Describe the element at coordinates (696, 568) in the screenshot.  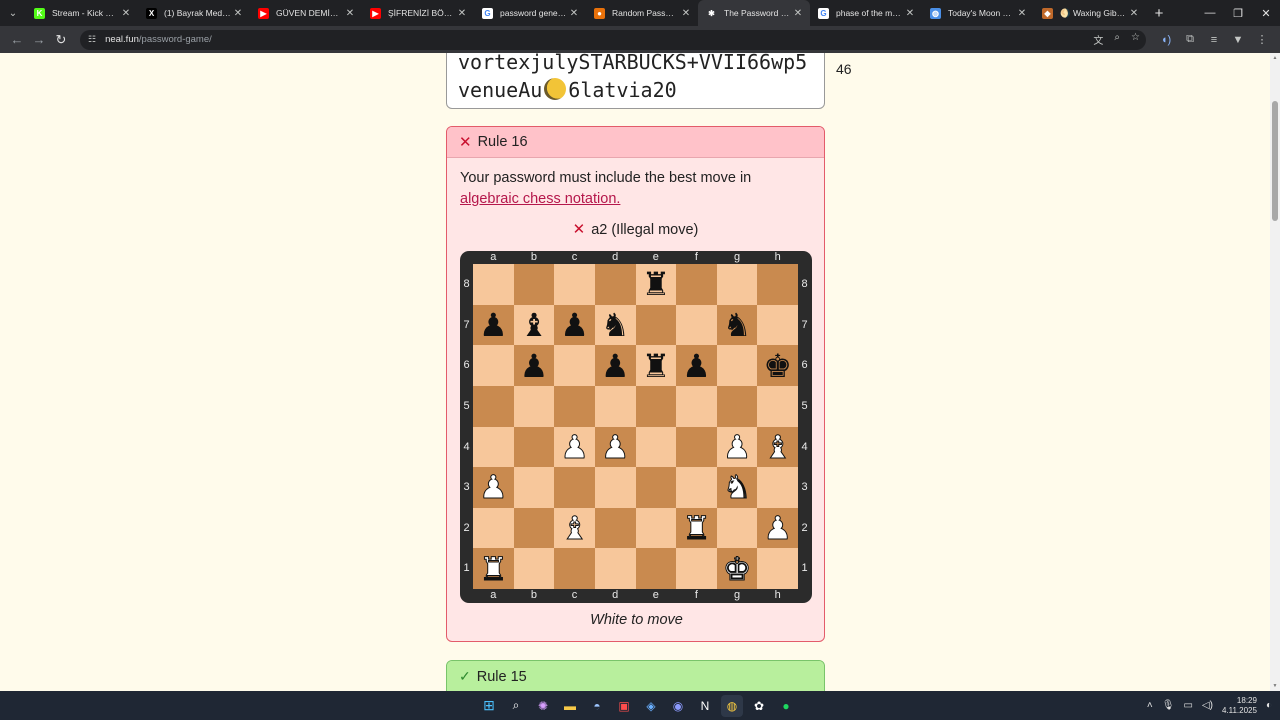
I see `square-f1` at that location.